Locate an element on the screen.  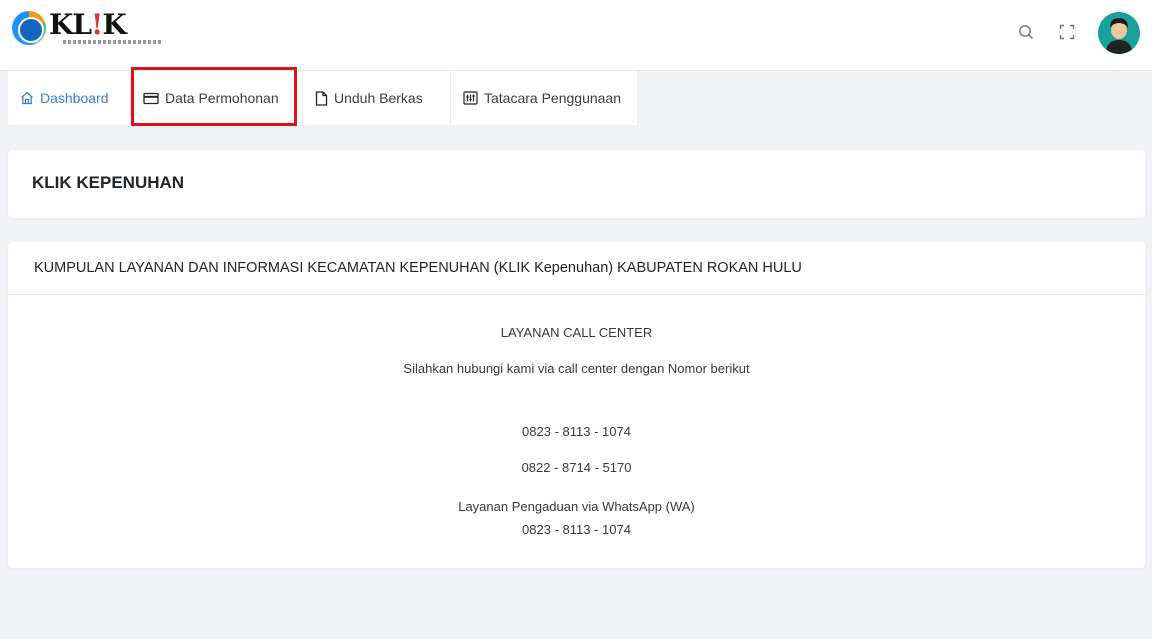
search-icon is located at coordinates (1026, 32).